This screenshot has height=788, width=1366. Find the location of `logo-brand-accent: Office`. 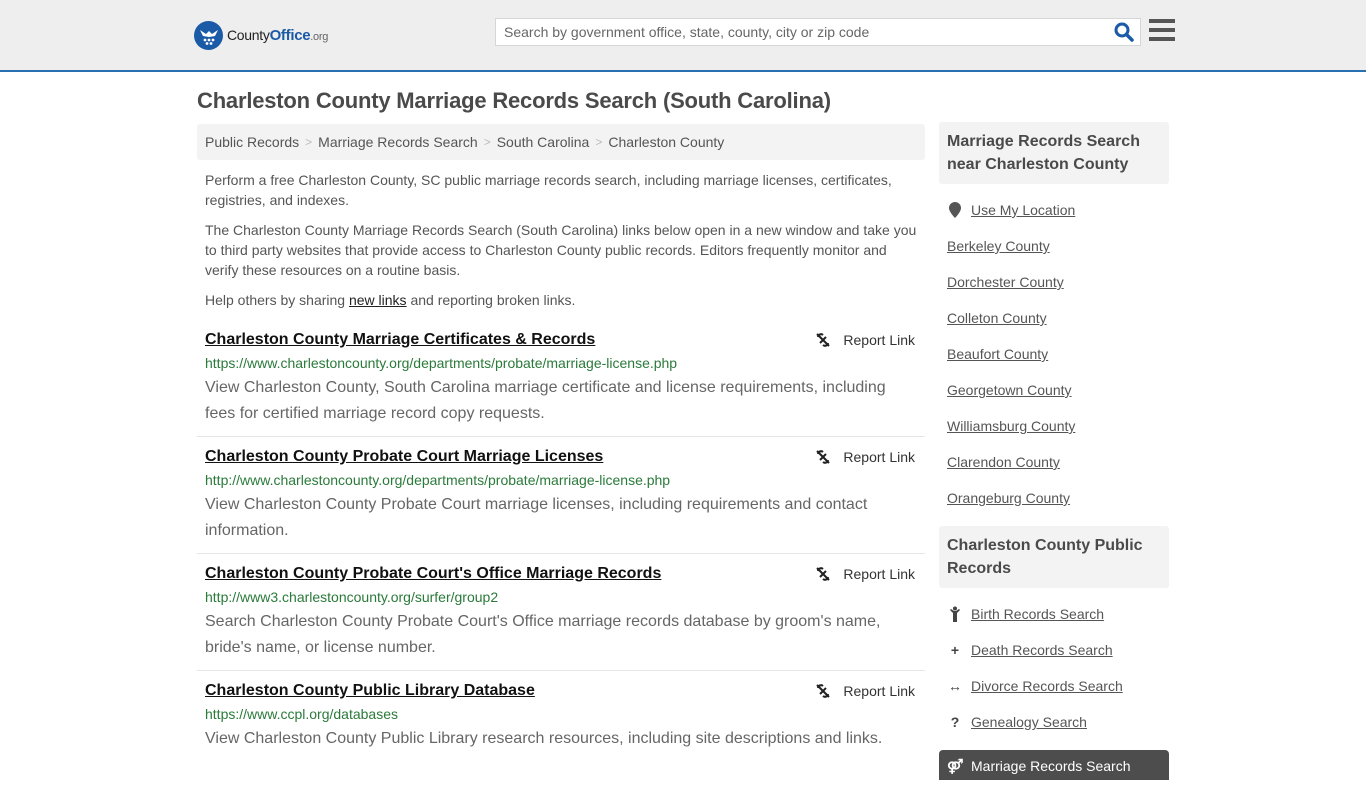

logo-brand-accent: Office is located at coordinates (290, 35).